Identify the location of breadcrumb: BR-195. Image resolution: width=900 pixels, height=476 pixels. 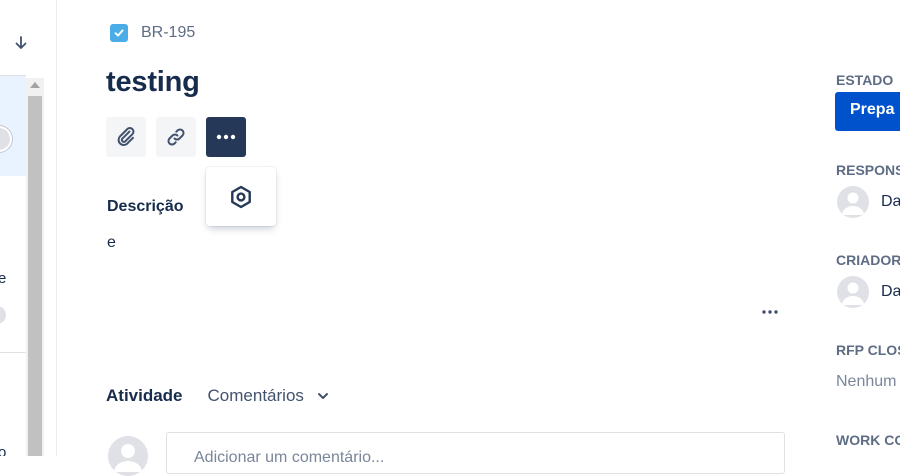
(152, 33).